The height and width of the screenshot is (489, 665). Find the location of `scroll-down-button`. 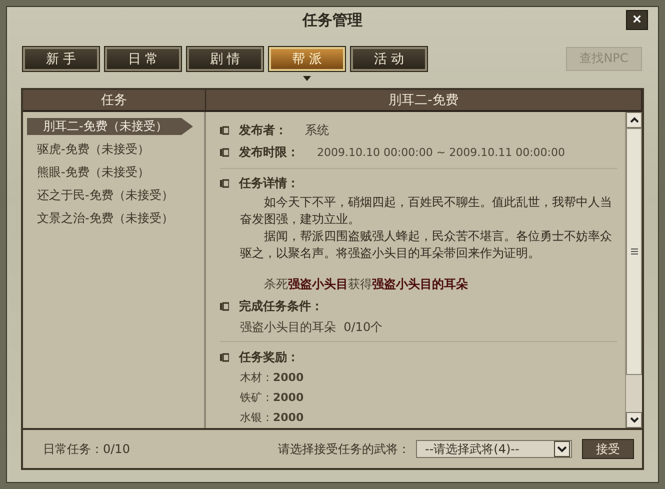

scroll-down-button is located at coordinates (634, 420).